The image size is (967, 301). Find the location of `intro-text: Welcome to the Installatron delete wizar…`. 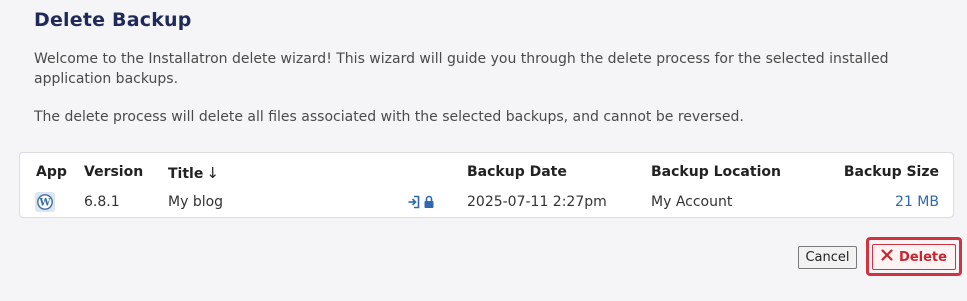

intro-text: Welcome to the Installatron delete wizar… is located at coordinates (461, 69).